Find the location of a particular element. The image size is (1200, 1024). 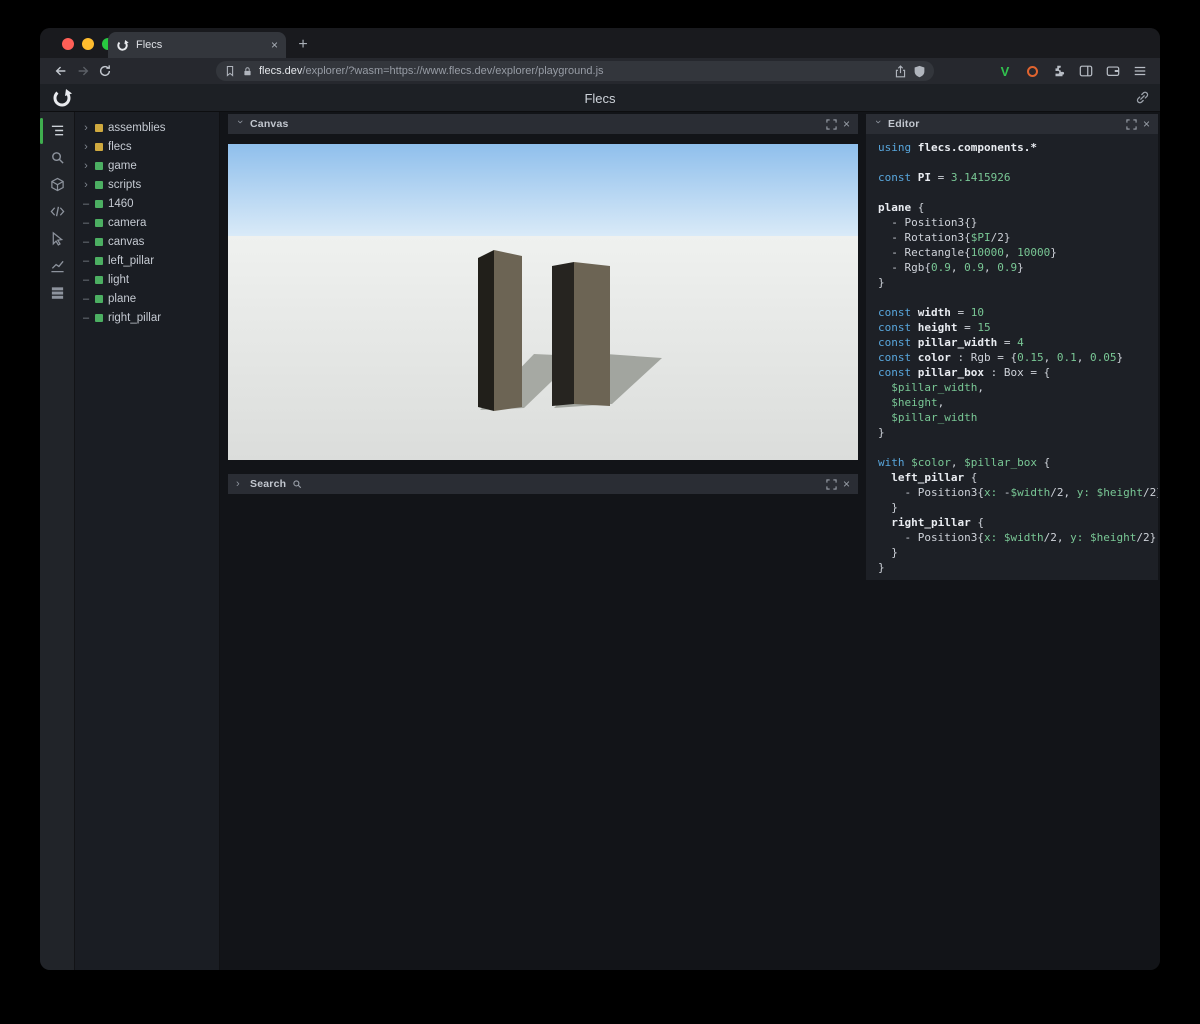

extension-ring-icon is located at coordinates (1032, 71).